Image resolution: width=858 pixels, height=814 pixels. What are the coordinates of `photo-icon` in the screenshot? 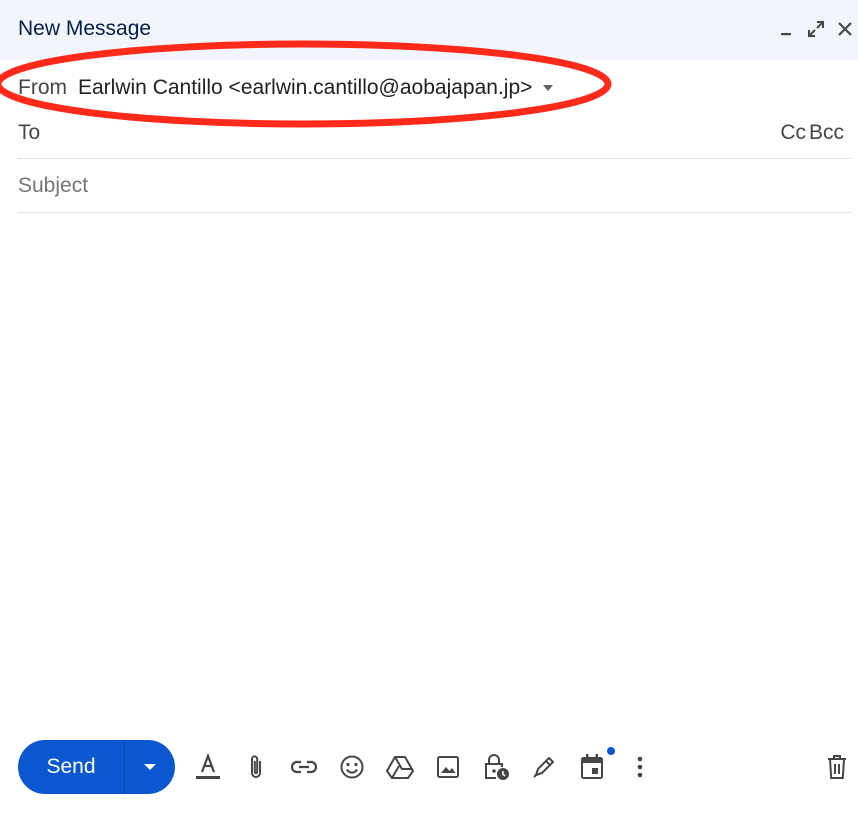 It's located at (448, 767).